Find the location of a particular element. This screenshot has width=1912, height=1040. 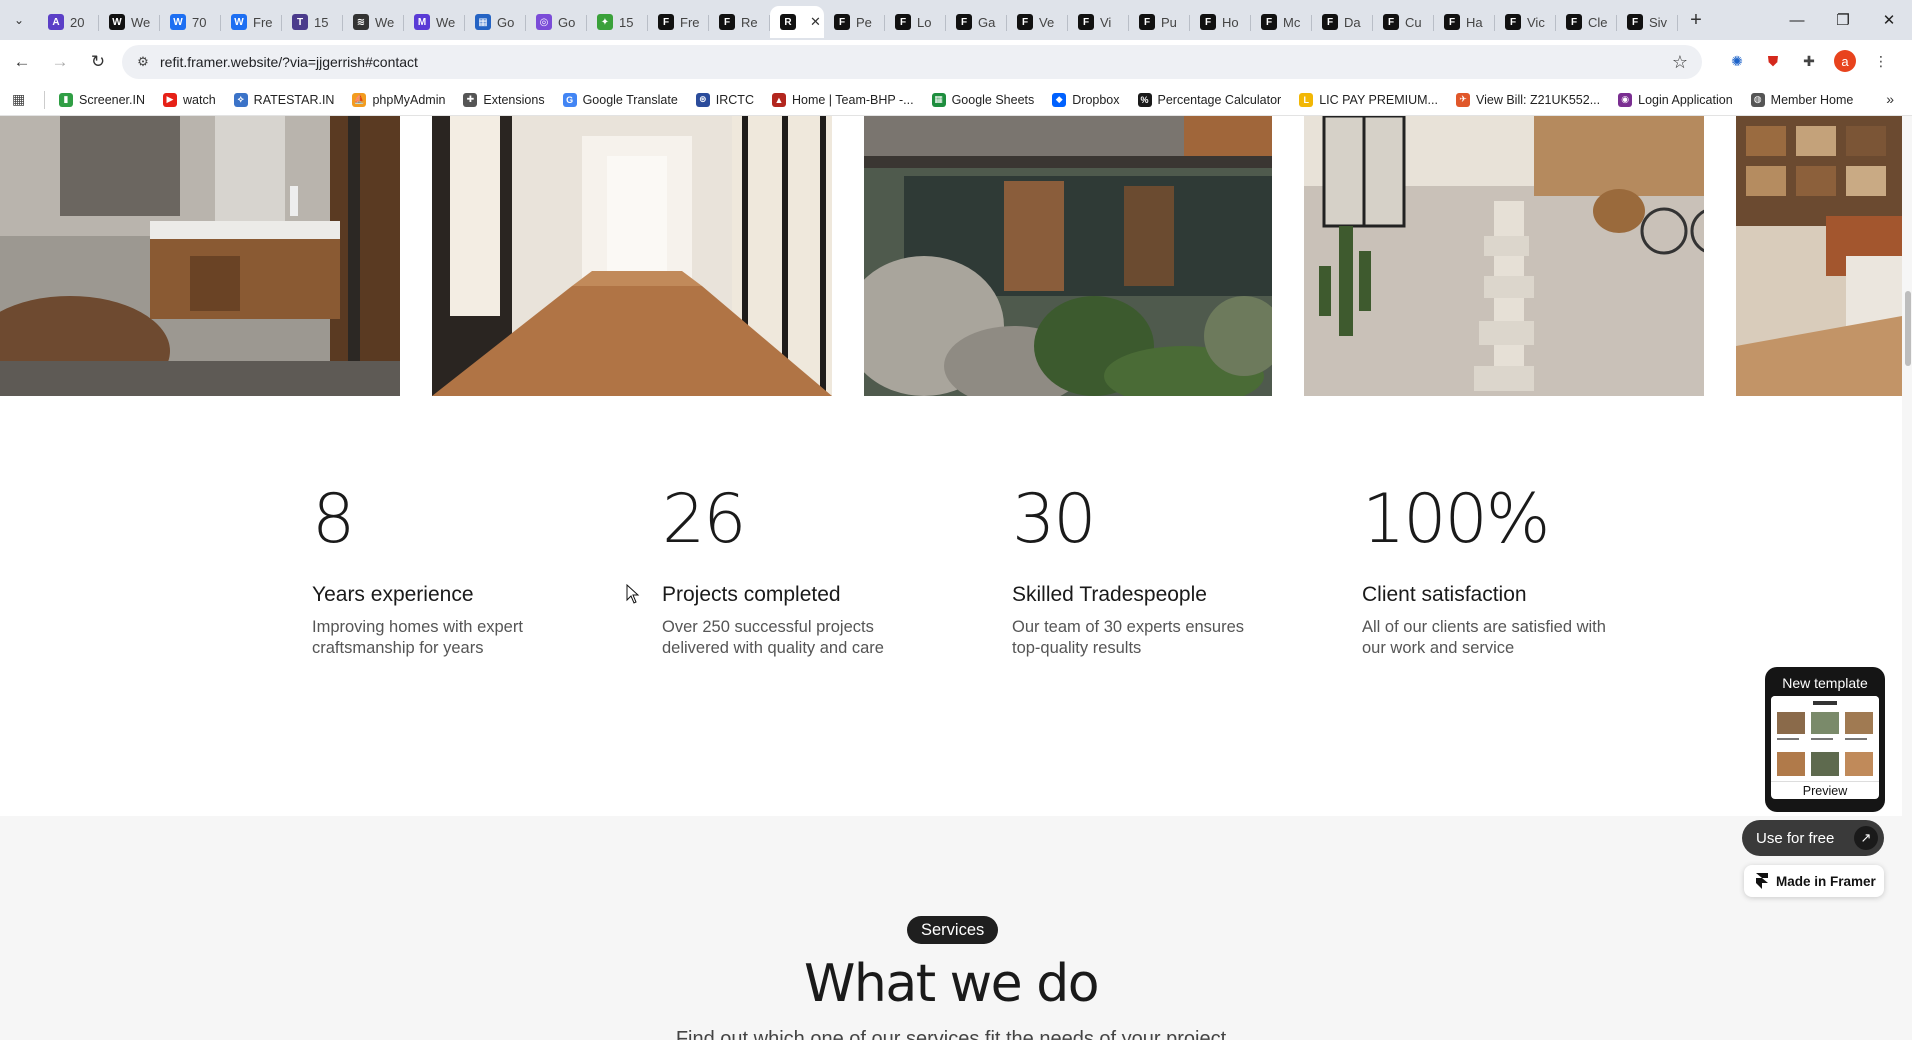

tab-title: Ga is located at coordinates (987, 22).